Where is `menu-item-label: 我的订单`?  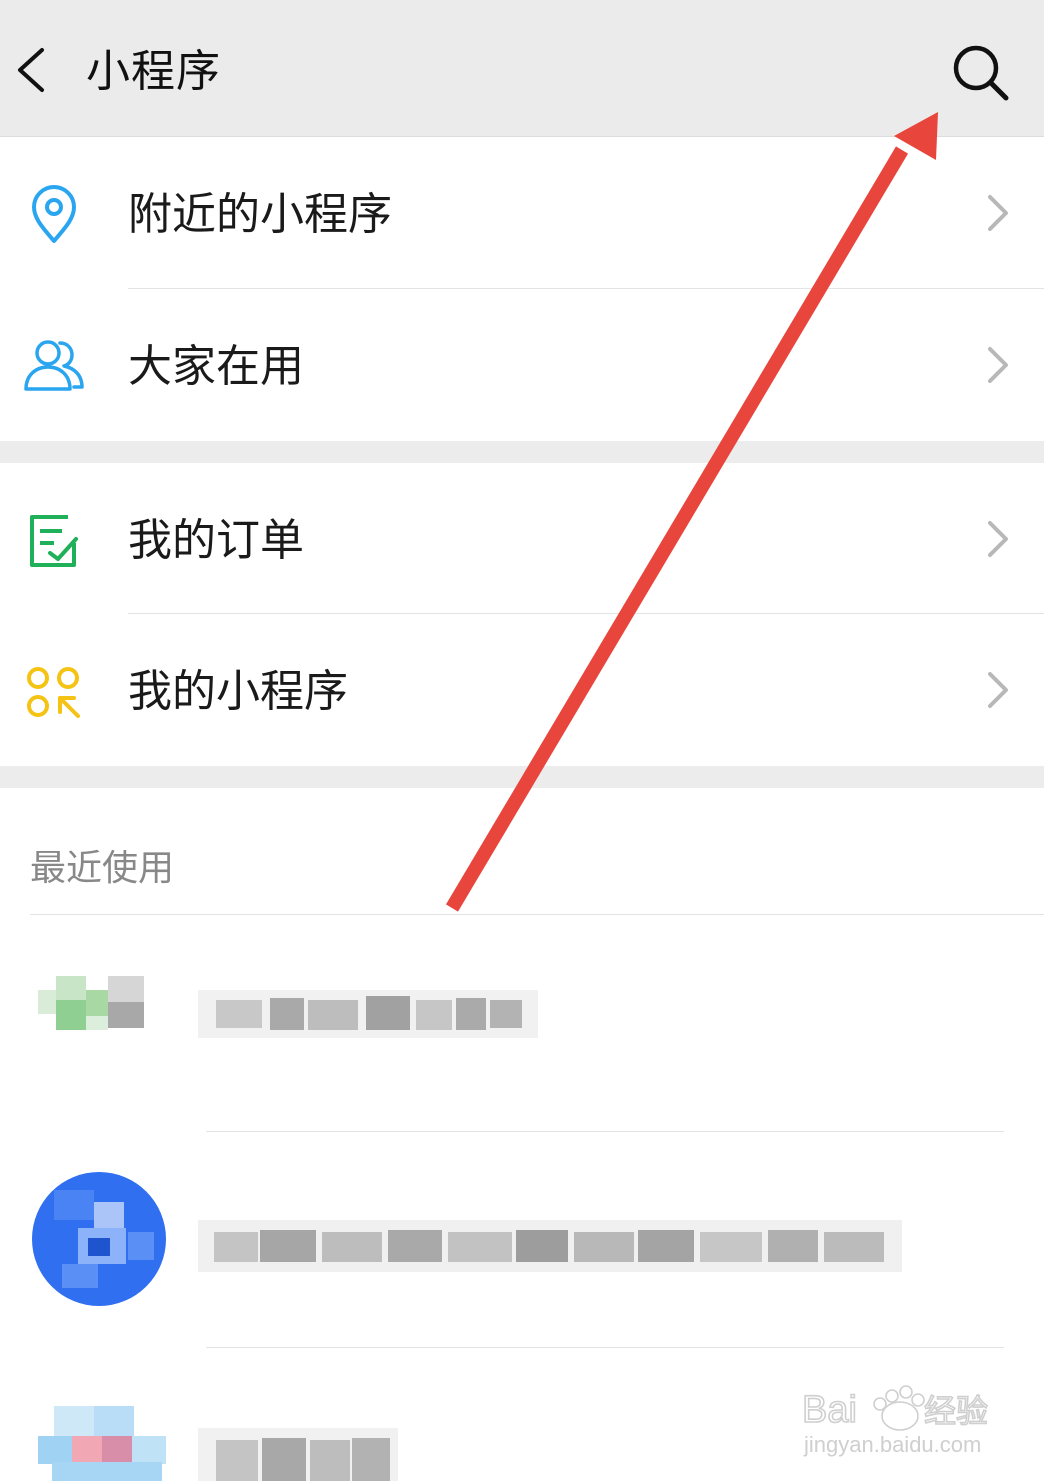 menu-item-label: 我的订单 is located at coordinates (216, 540).